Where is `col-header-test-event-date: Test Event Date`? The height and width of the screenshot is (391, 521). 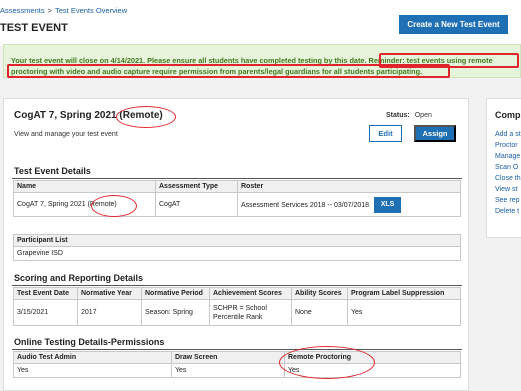 col-header-test-event-date: Test Event Date is located at coordinates (45, 293).